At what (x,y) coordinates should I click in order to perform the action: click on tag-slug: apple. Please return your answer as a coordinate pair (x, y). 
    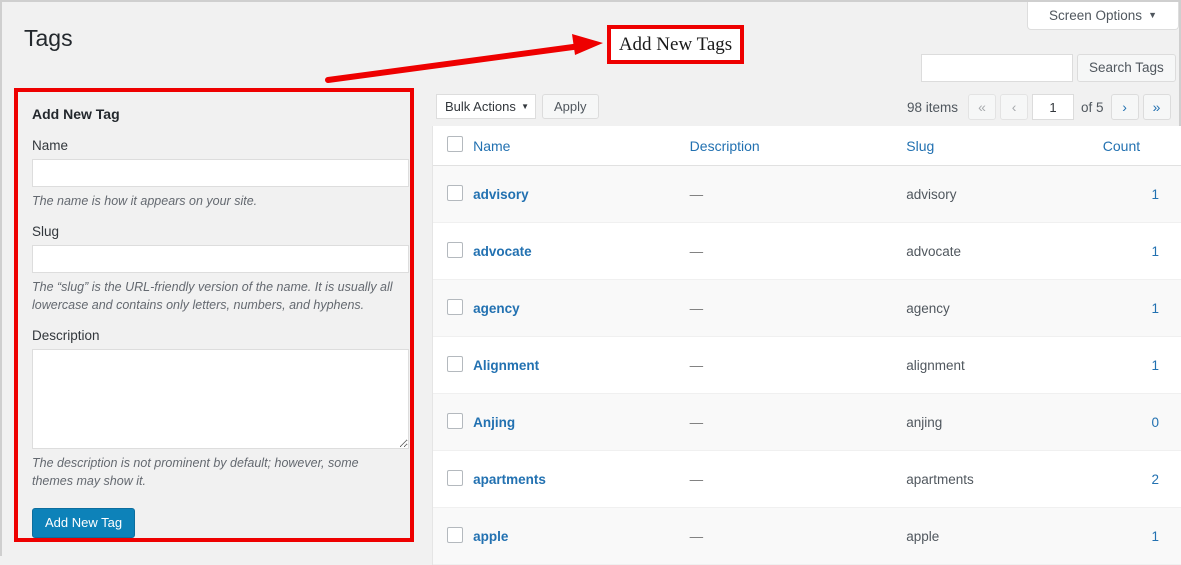
    Looking at the image, I should click on (923, 536).